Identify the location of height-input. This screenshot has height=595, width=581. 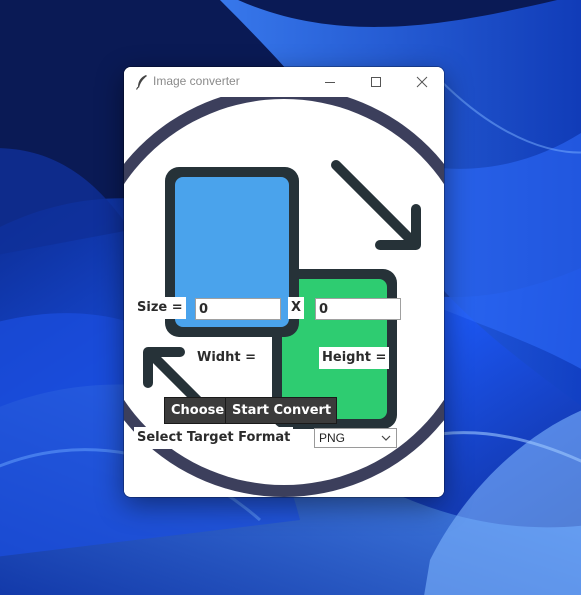
(358, 309).